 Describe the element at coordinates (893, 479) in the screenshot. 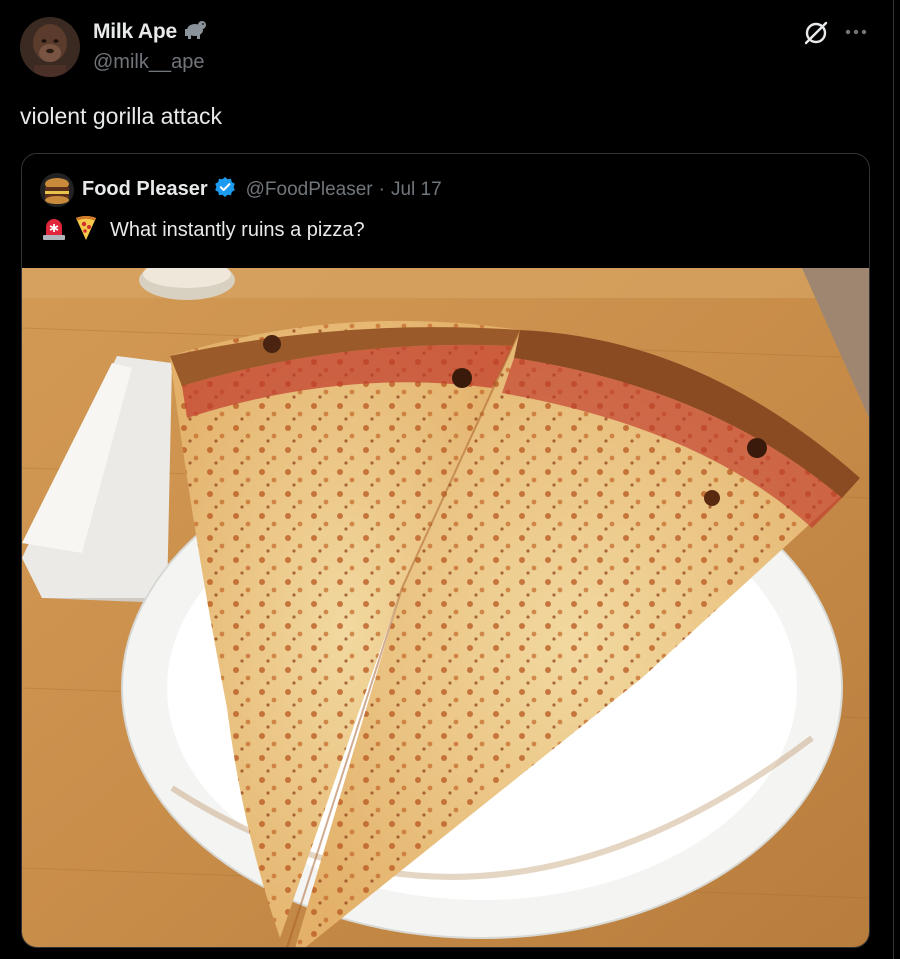

I see `column-divider` at that location.